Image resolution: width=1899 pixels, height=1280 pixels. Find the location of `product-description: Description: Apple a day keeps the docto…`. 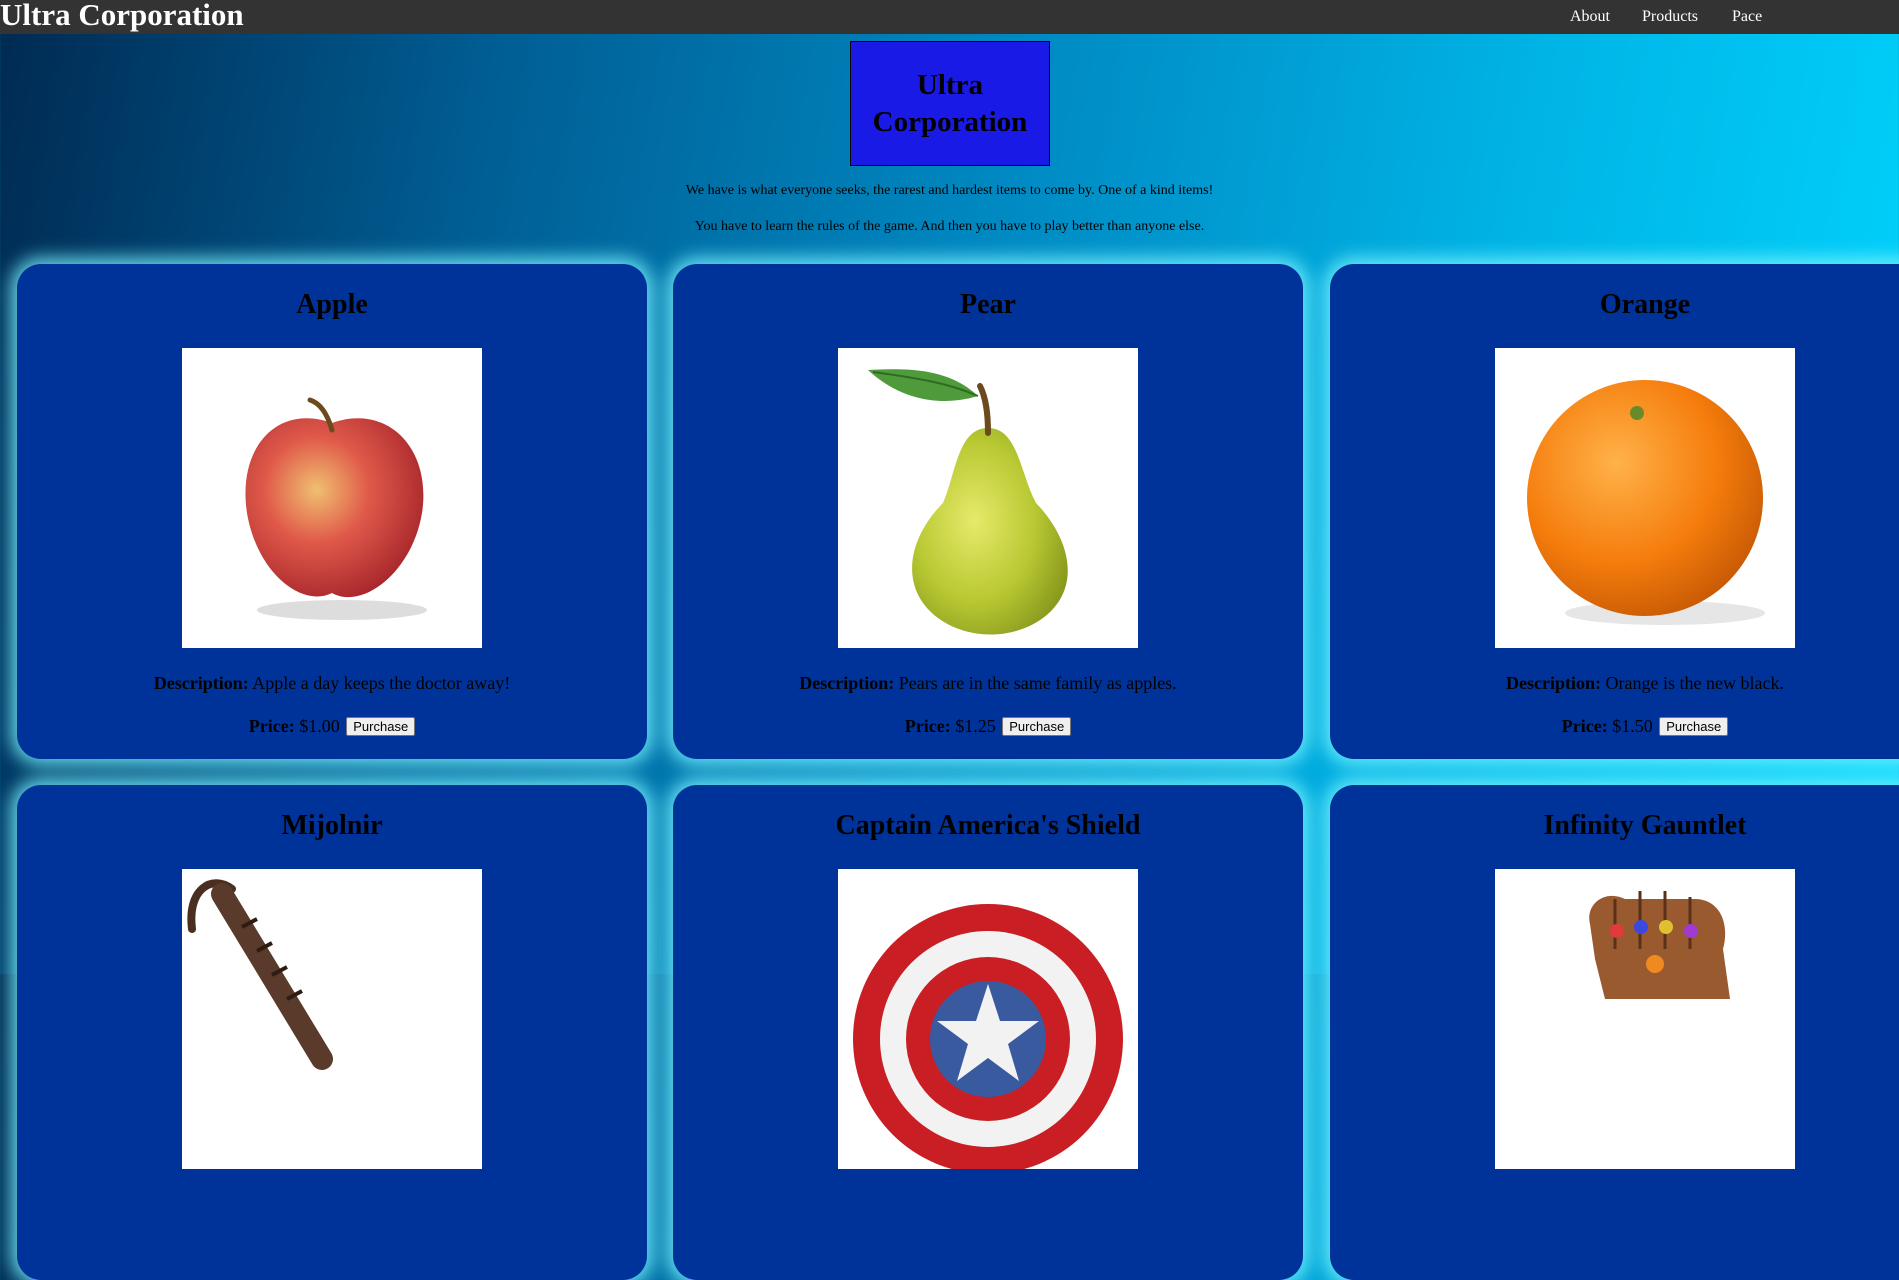

product-description: Description: Apple a day keeps the docto… is located at coordinates (332, 683).